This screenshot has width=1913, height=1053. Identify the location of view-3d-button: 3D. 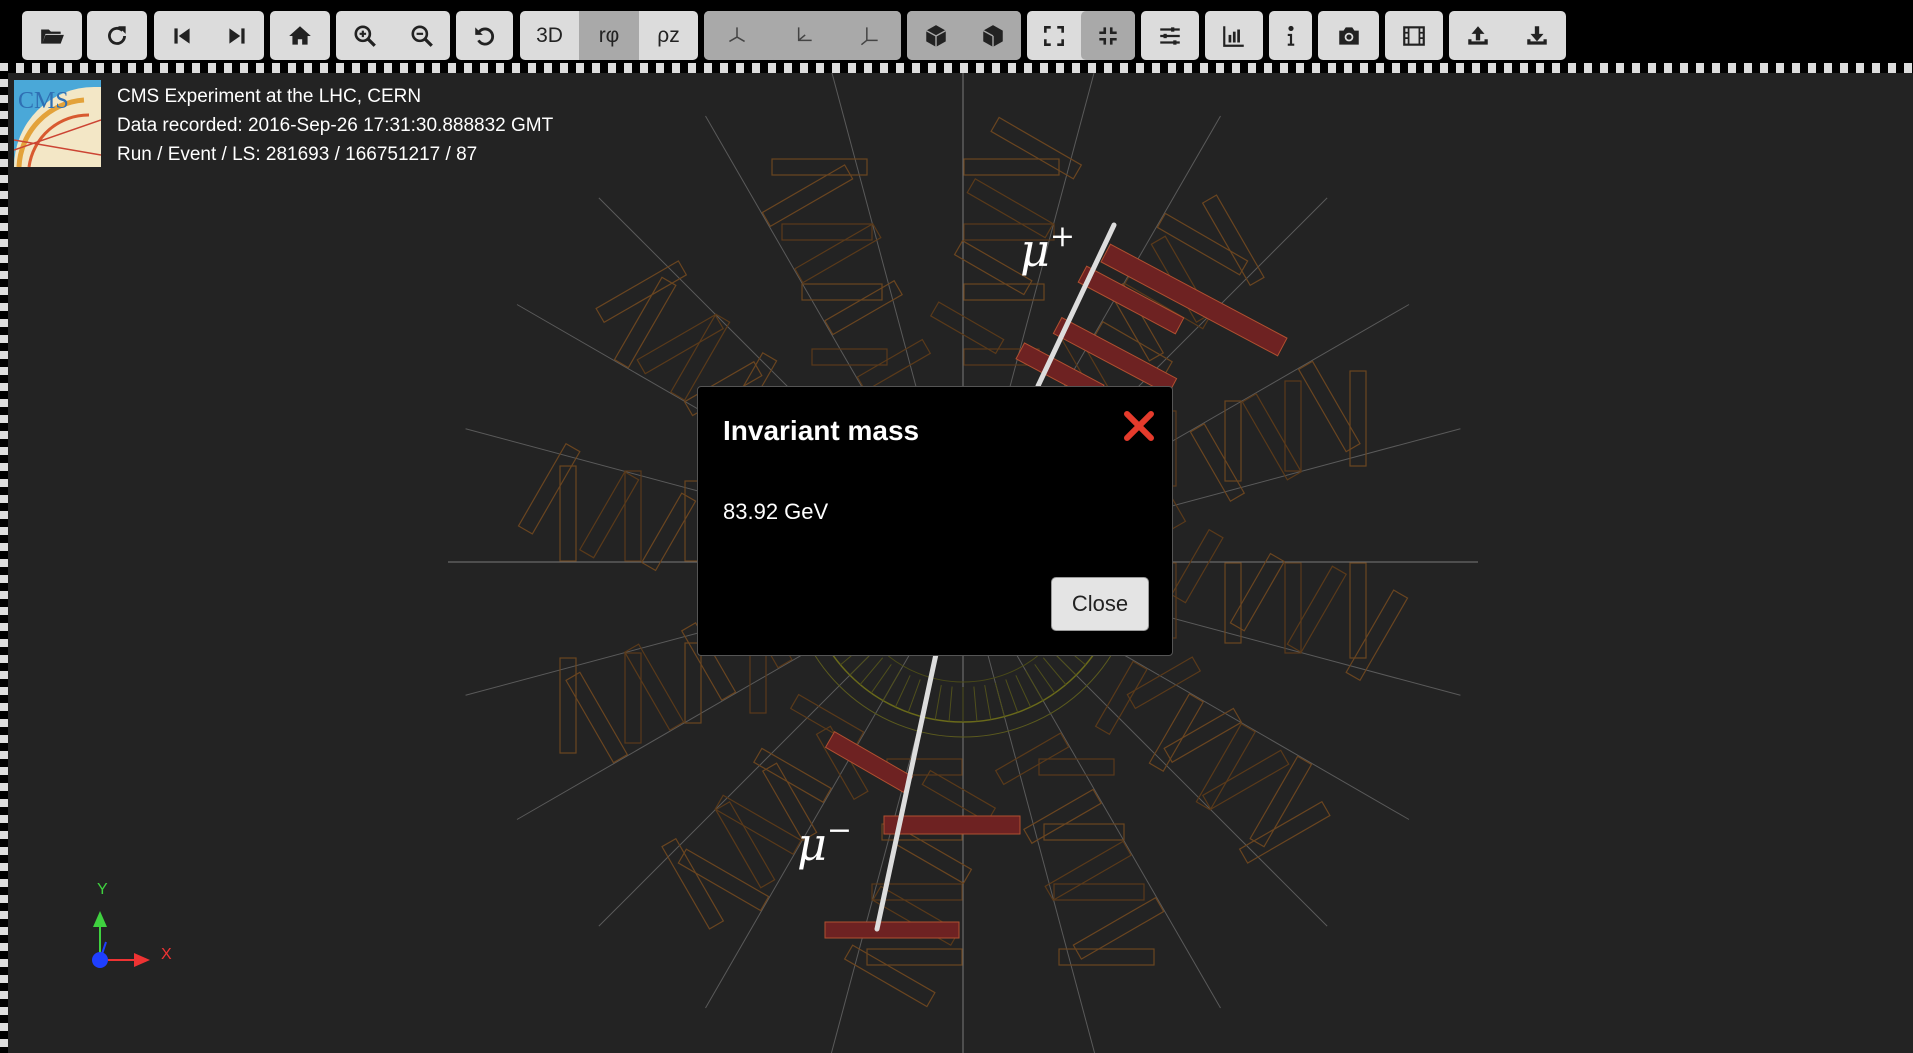
(549, 35).